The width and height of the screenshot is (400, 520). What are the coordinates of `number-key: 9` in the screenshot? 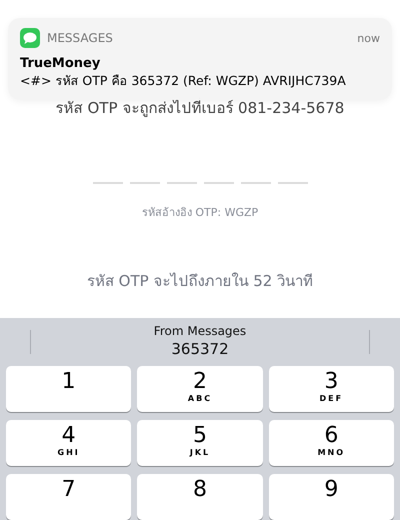 It's located at (331, 497).